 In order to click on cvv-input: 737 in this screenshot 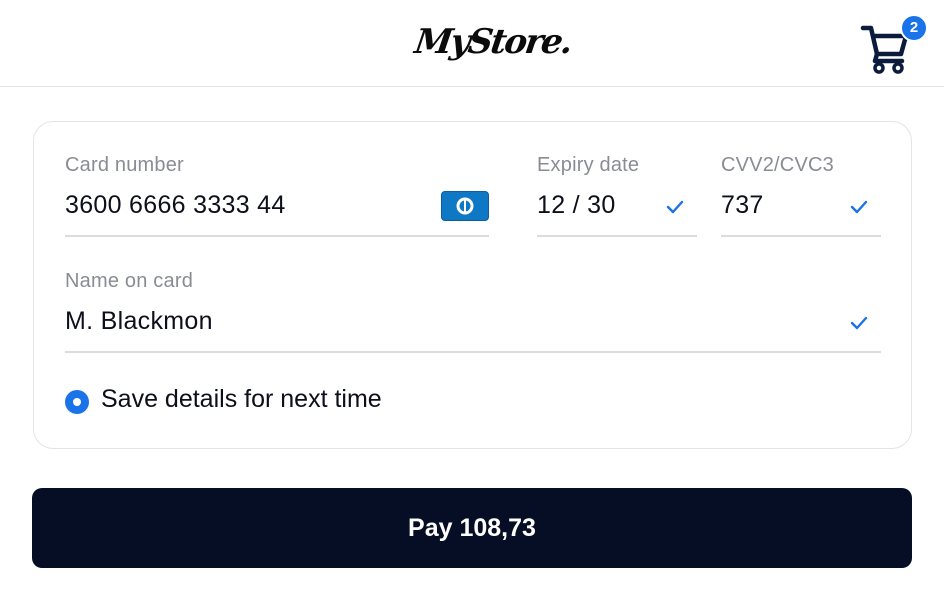, I will do `click(742, 205)`.